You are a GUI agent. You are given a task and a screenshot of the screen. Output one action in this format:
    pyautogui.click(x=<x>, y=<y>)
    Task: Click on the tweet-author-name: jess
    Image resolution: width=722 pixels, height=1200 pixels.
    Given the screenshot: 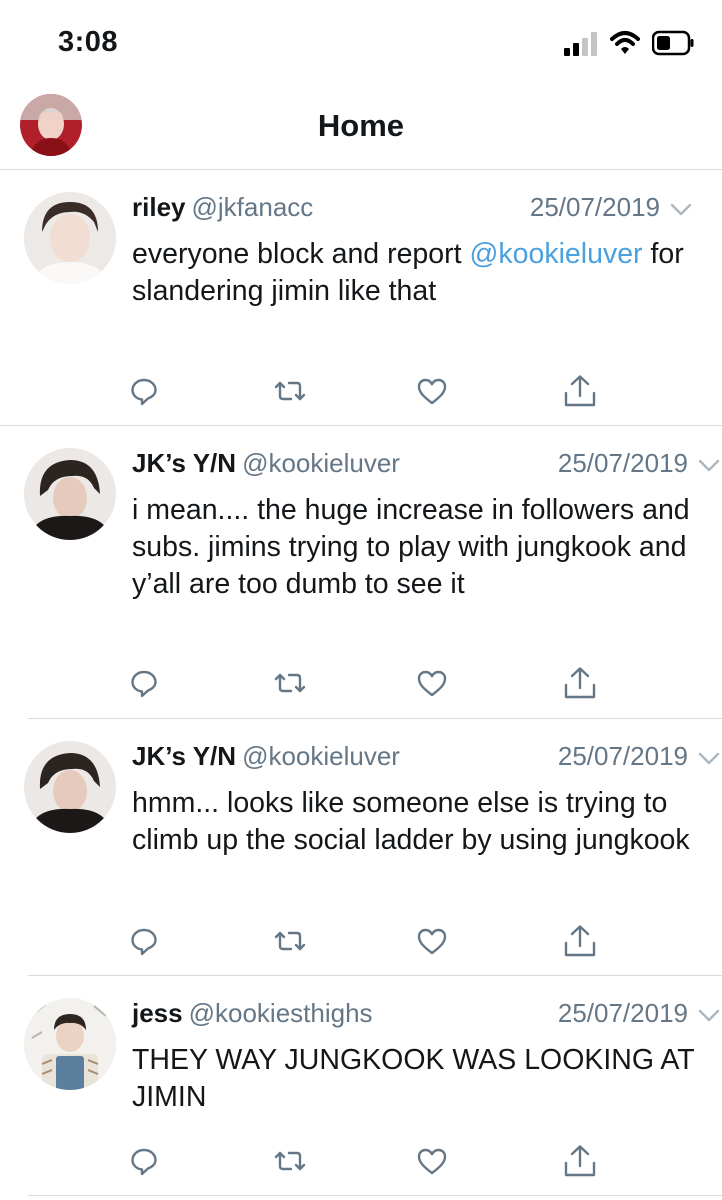 What is the action you would take?
    pyautogui.click(x=157, y=1013)
    